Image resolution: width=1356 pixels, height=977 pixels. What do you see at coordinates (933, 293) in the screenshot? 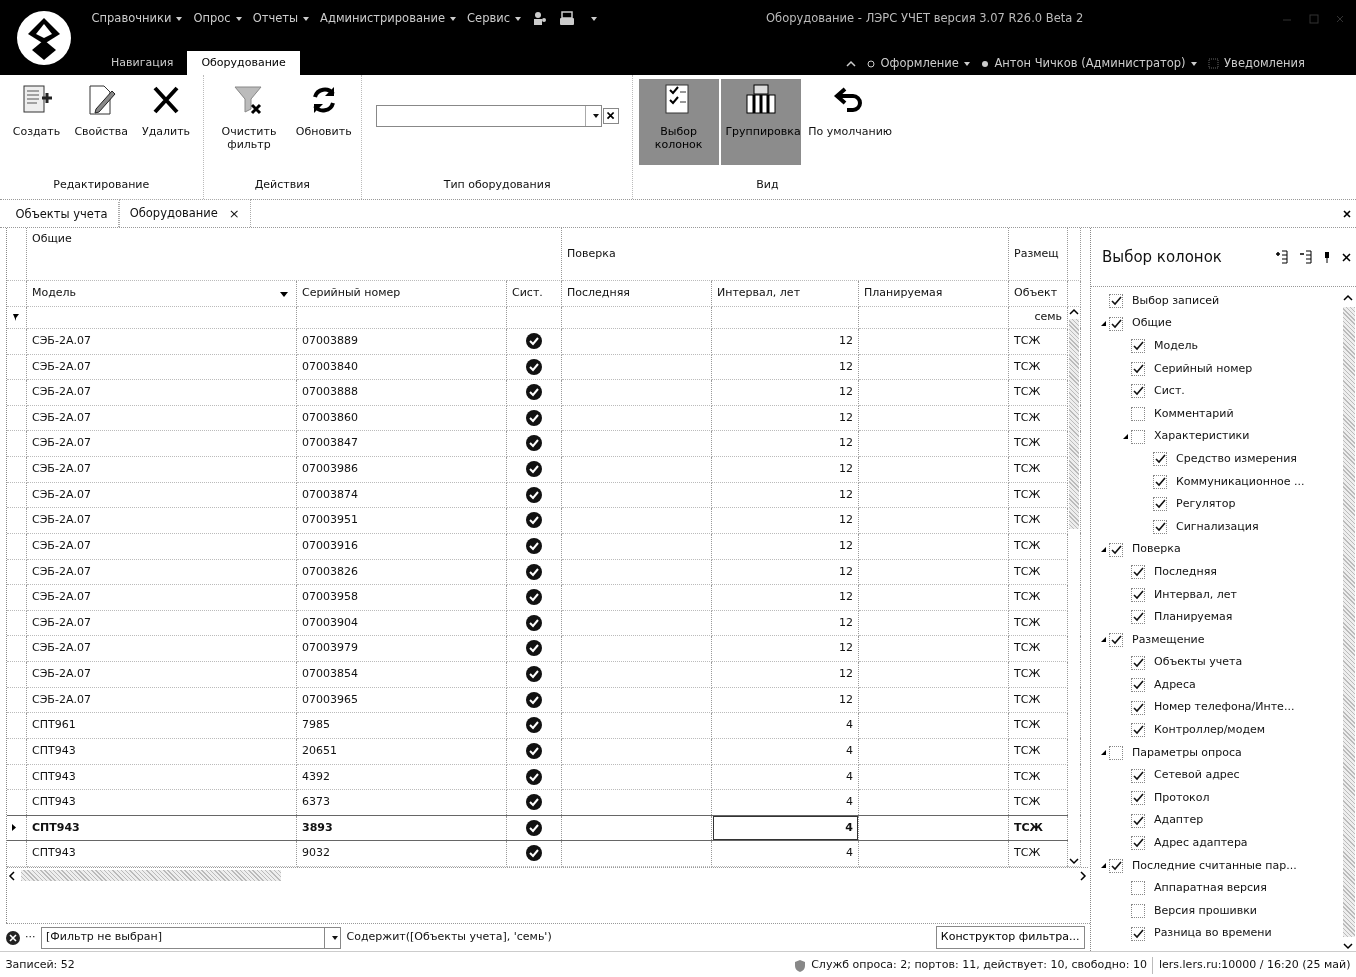
I see `column-header: Планируемая` at bounding box center [933, 293].